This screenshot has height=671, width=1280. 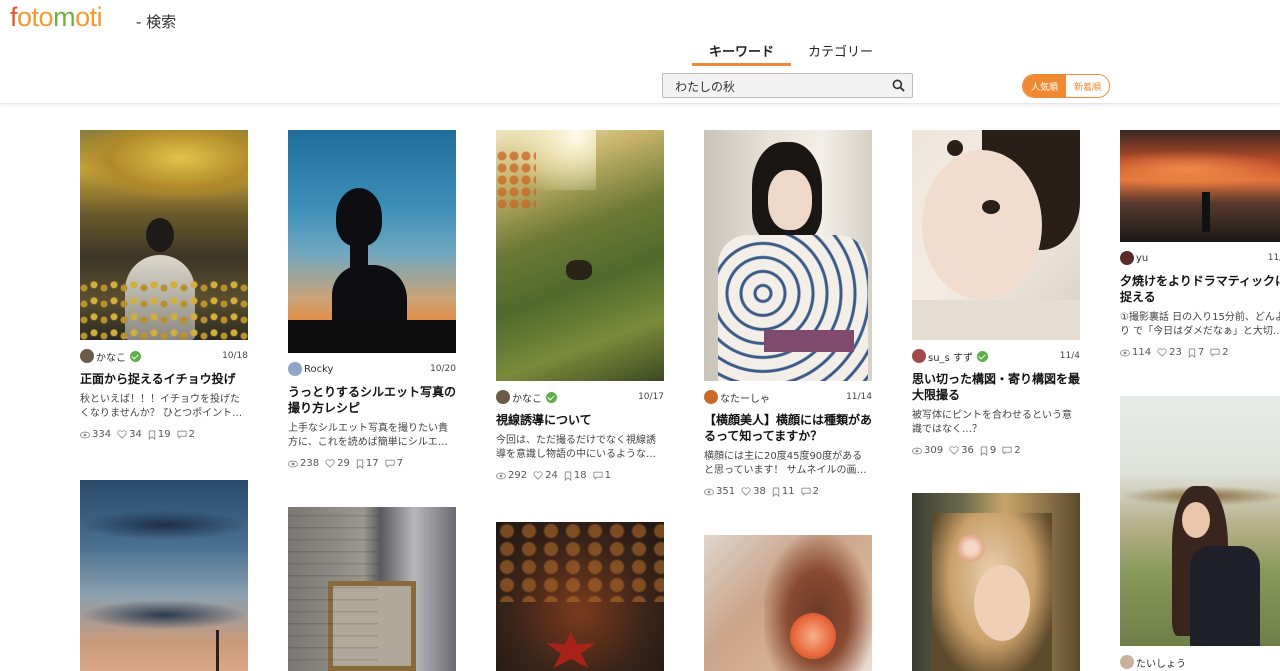 What do you see at coordinates (1142, 258) in the screenshot?
I see `author-name: yu` at bounding box center [1142, 258].